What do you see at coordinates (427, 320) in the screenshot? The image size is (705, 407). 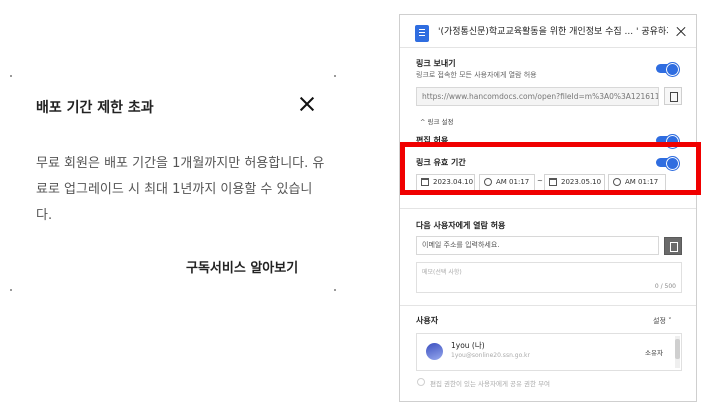 I see `users-label: 사용자` at bounding box center [427, 320].